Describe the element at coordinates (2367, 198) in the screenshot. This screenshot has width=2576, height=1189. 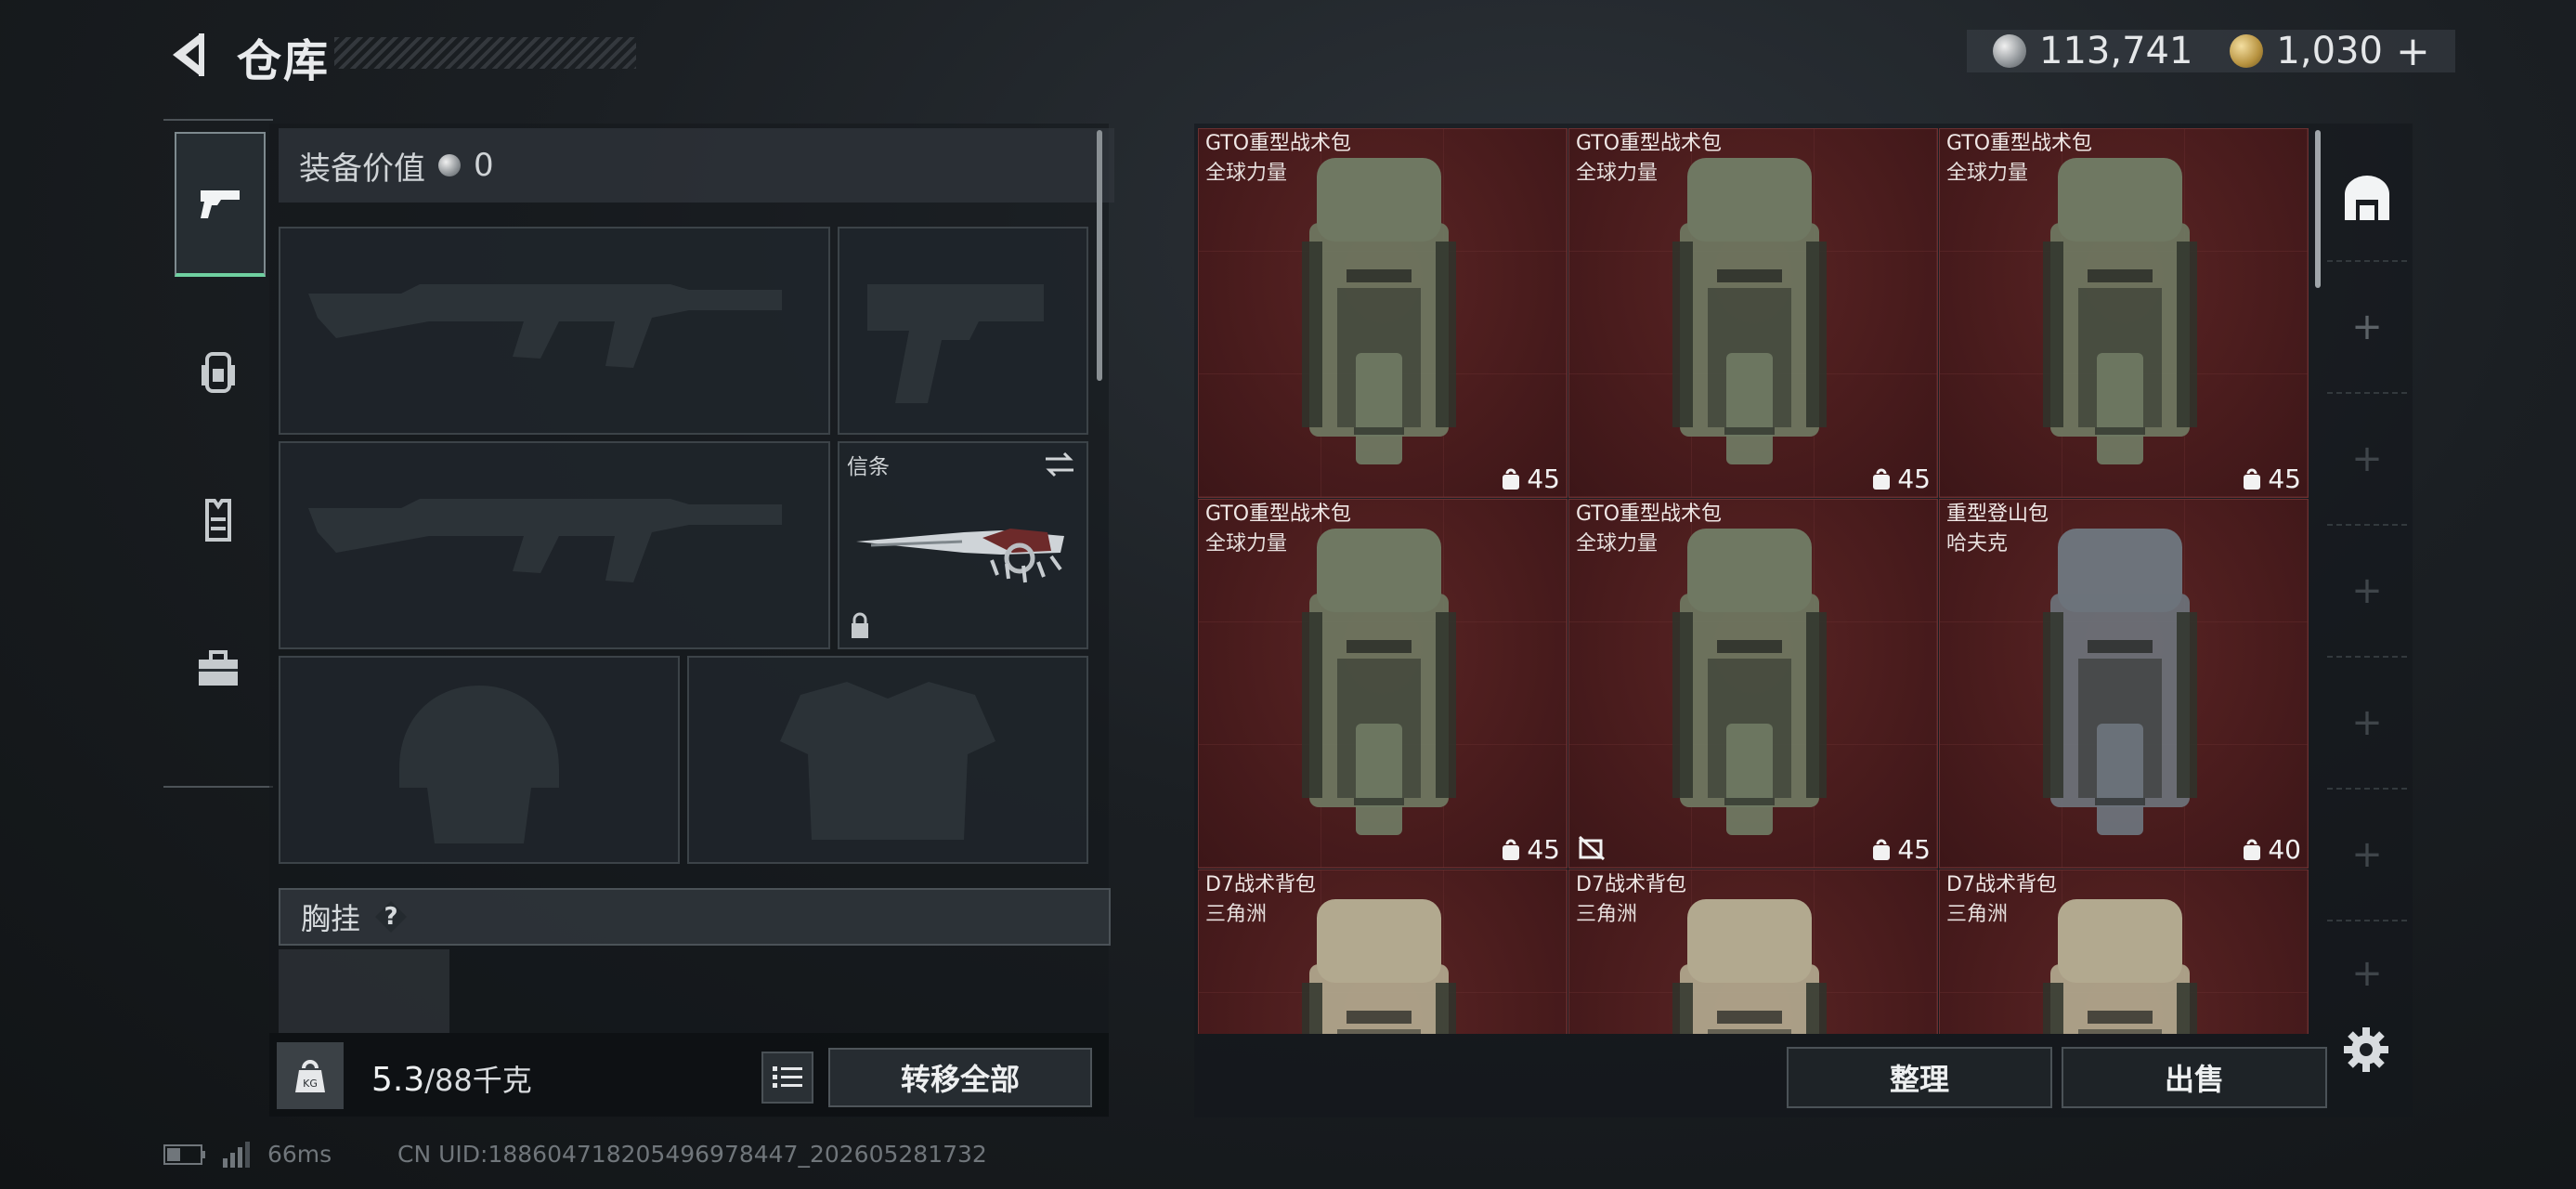
I see `storage-tab-main` at that location.